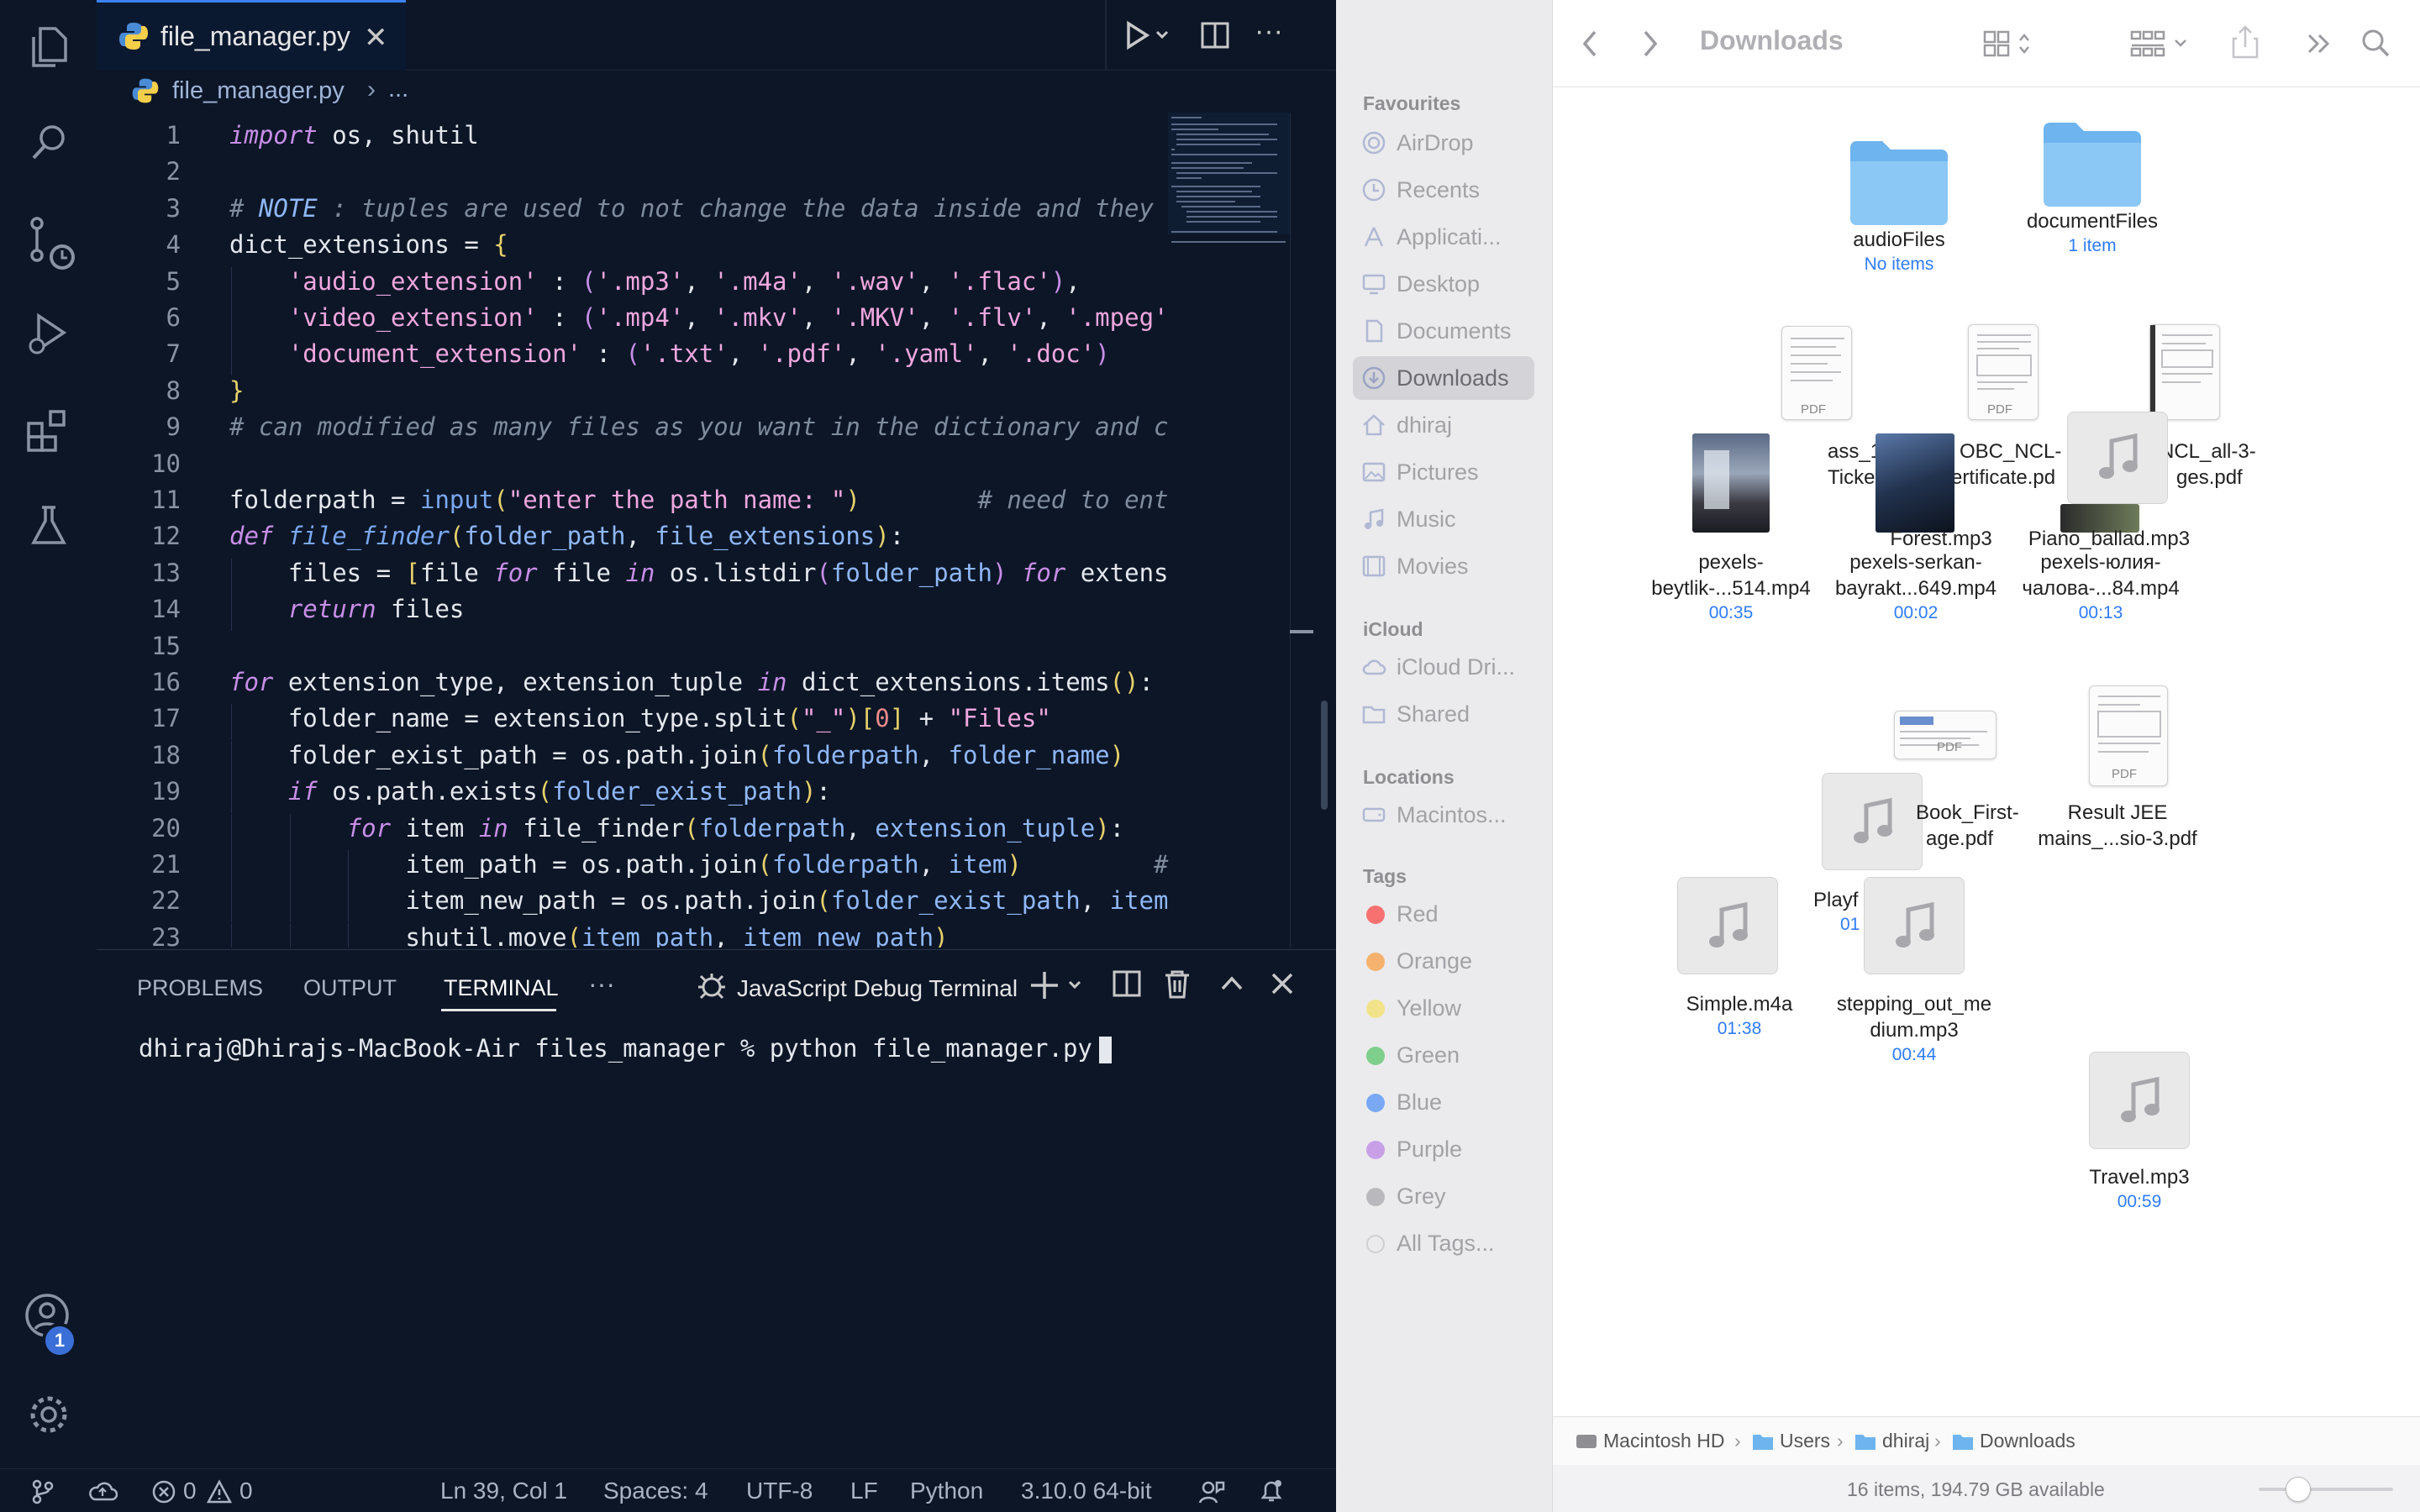 The width and height of the screenshot is (2420, 1512). Describe the element at coordinates (1443, 1149) in the screenshot. I see `sidebar-tag-purple: Purple` at that location.